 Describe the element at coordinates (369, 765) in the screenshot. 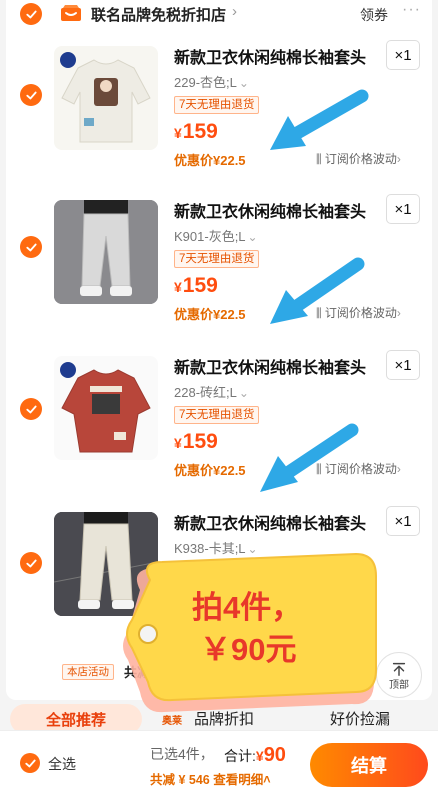

I see `checkout-button: 结算` at that location.